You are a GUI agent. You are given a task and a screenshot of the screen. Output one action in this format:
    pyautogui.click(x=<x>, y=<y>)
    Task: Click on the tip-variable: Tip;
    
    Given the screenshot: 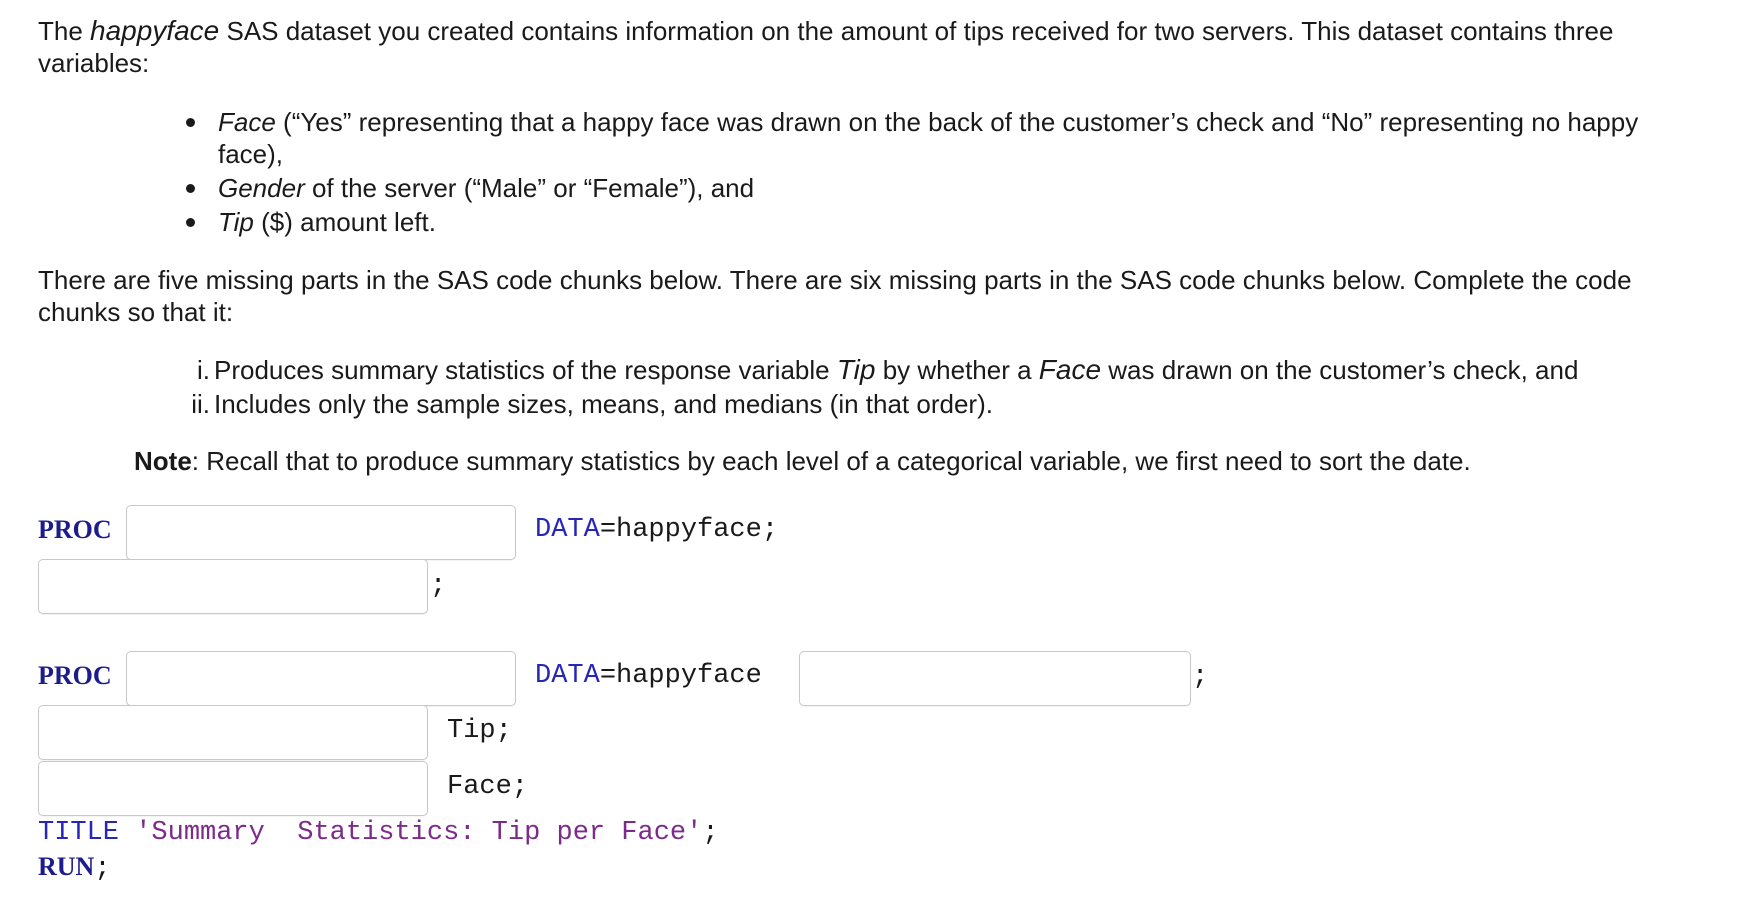 What is the action you would take?
    pyautogui.click(x=479, y=731)
    